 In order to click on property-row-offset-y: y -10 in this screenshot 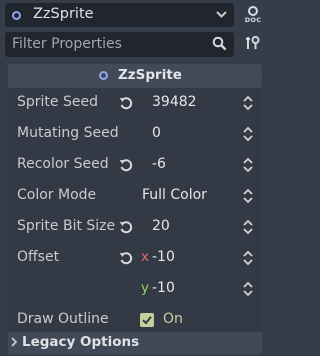, I will do `click(135, 289)`.